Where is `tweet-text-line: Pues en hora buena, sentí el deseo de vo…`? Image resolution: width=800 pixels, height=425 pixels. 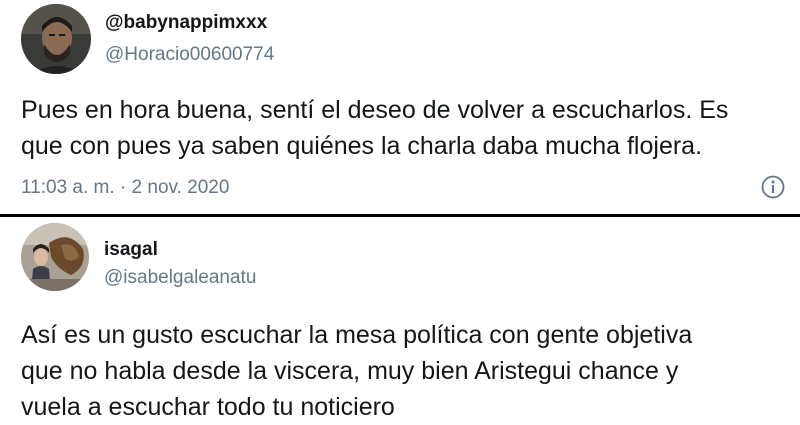
tweet-text-line: Pues en hora buena, sentí el deseo de vo… is located at coordinates (375, 110).